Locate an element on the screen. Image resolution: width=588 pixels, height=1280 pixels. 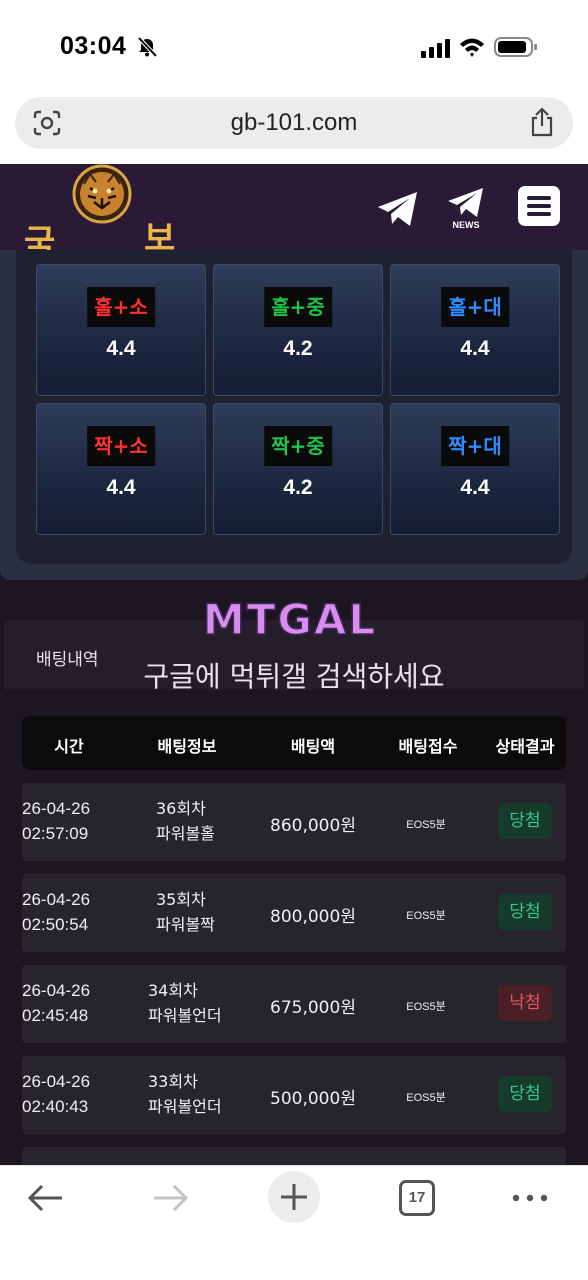
telegram-news-icon: NEWS is located at coordinates (466, 208).